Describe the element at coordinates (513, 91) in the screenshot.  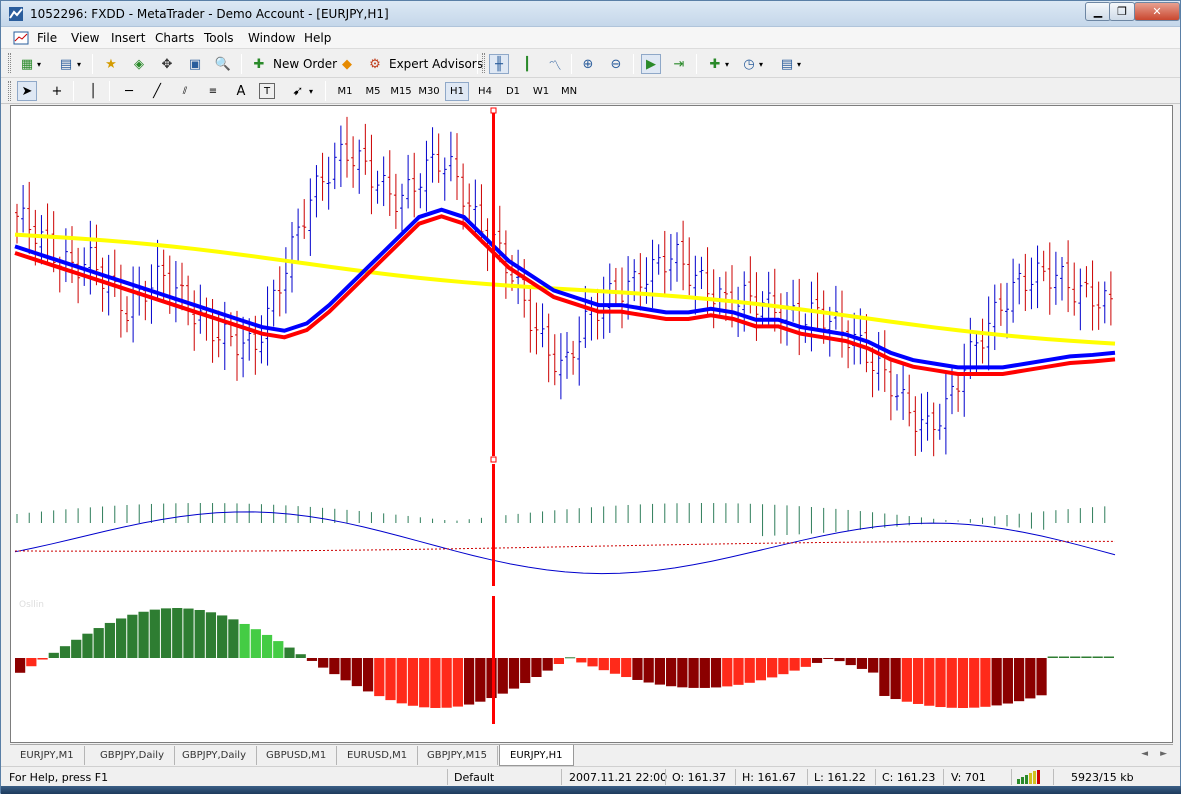
I see `timeframe-d1: D1` at that location.